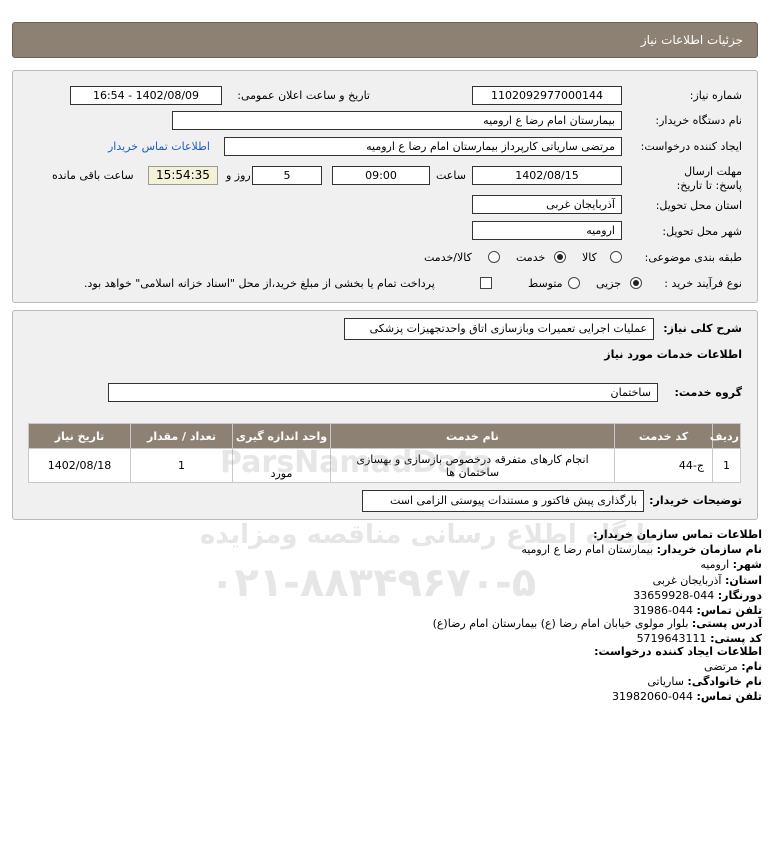  I want to click on contact-postal-code: کد پستی: 5719643111, so click(699, 638).